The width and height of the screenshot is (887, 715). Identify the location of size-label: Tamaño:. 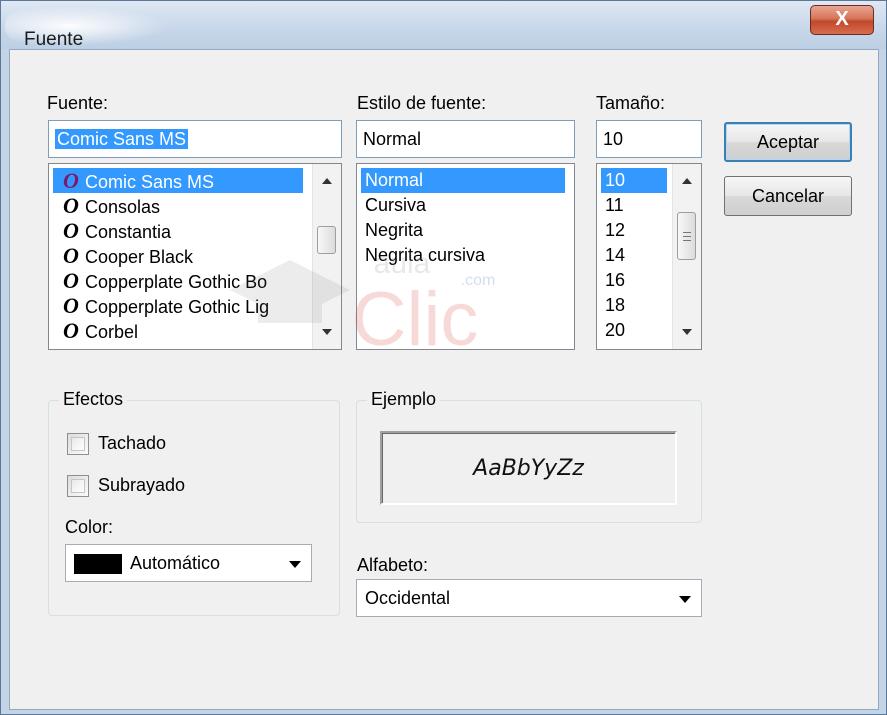
(631, 103).